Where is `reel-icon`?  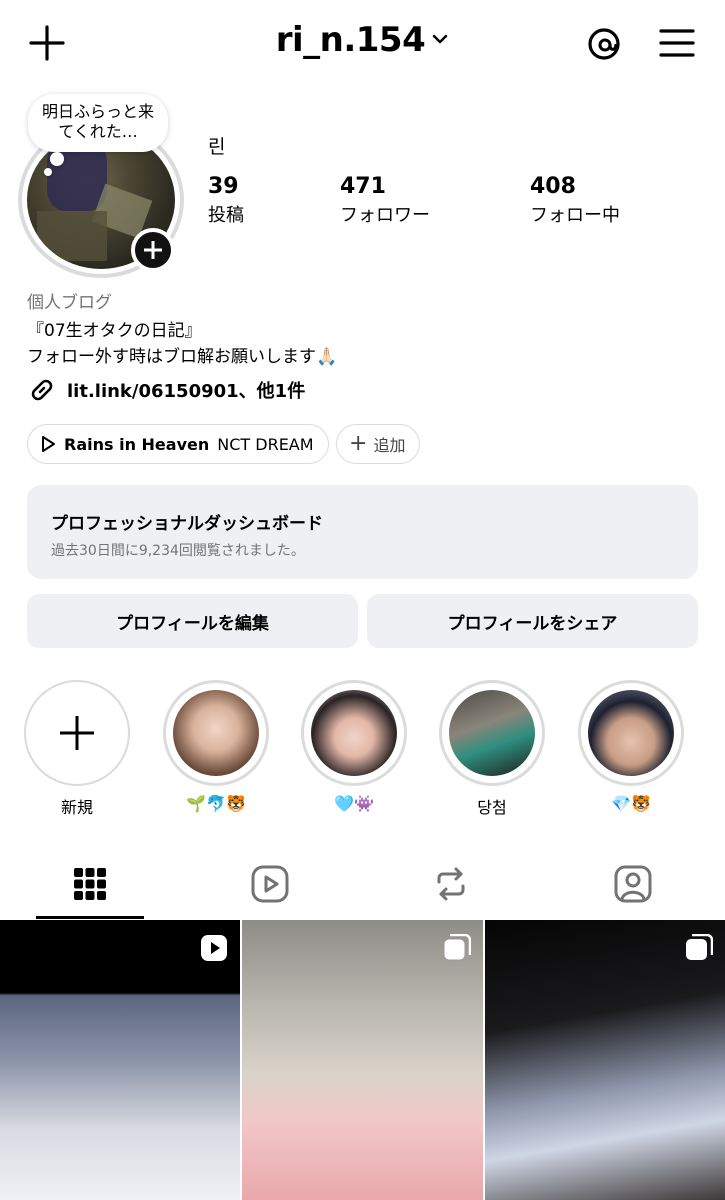 reel-icon is located at coordinates (214, 948).